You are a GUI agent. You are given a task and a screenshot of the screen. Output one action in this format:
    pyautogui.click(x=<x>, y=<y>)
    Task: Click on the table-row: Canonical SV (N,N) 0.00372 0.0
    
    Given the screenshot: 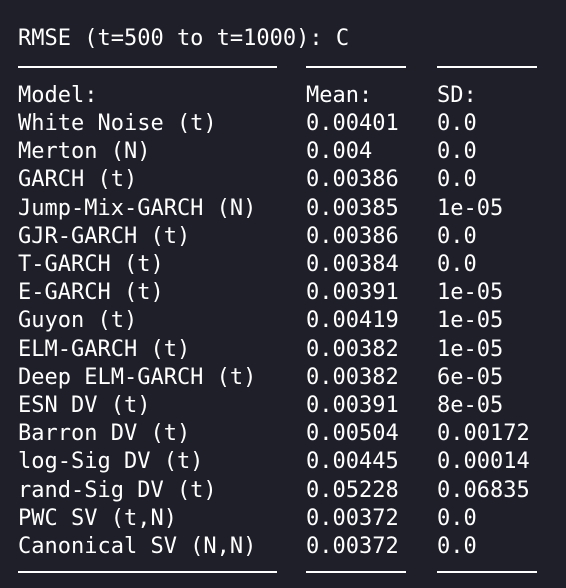 What is the action you would take?
    pyautogui.click(x=283, y=547)
    